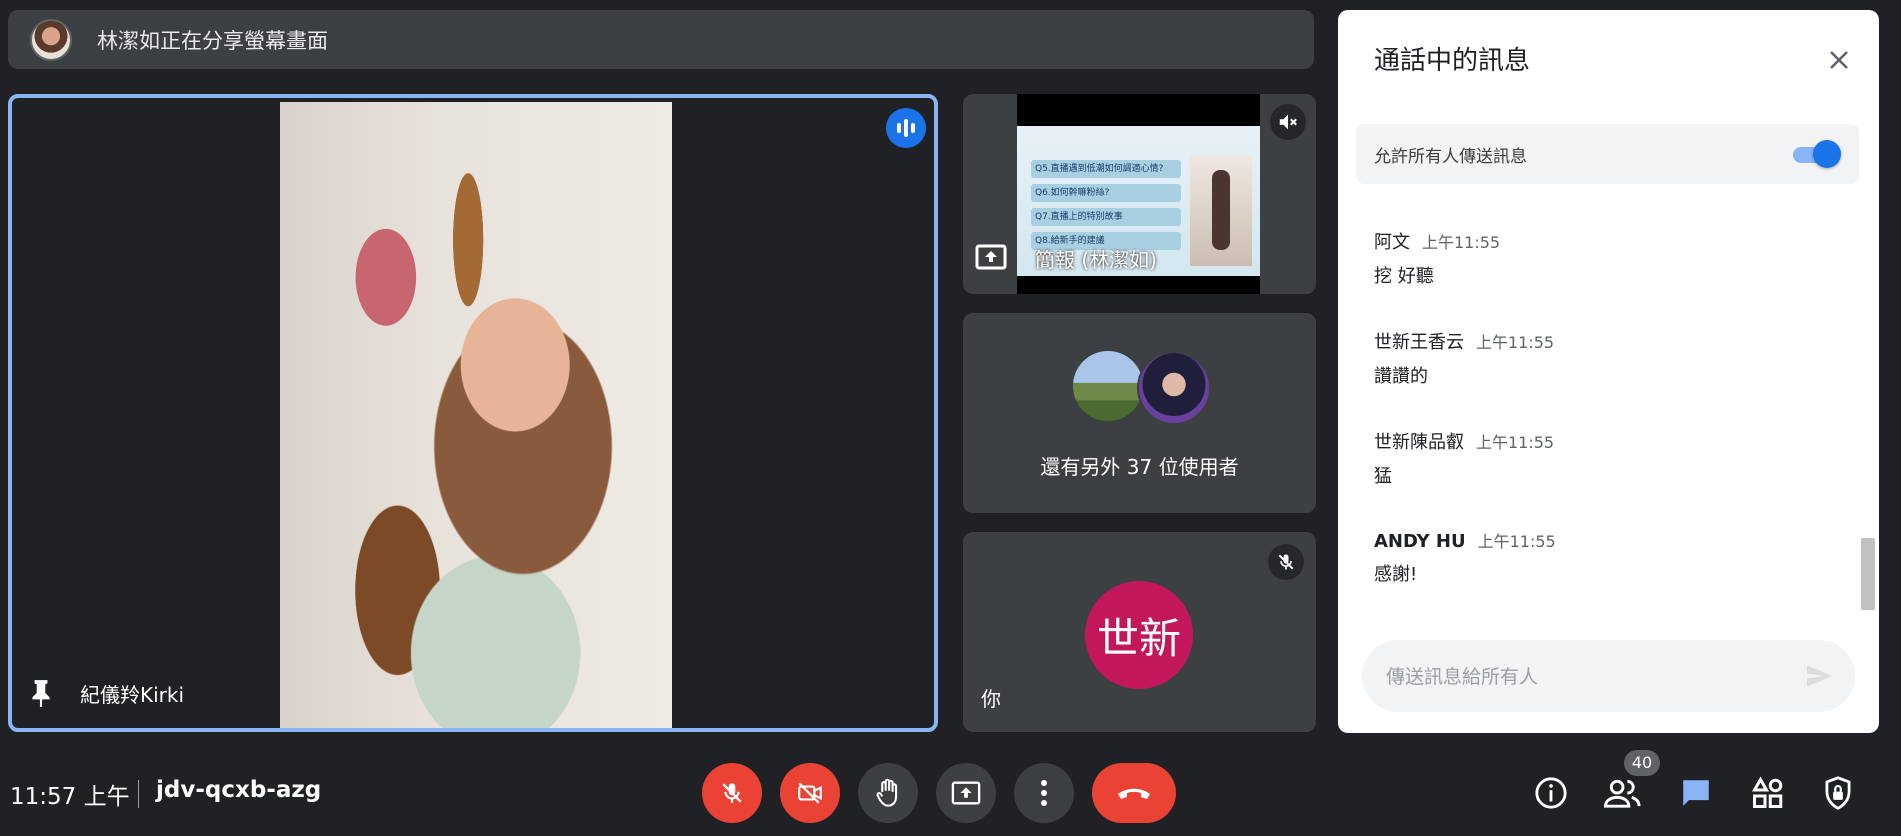  I want to click on more-options-button, so click(1044, 793).